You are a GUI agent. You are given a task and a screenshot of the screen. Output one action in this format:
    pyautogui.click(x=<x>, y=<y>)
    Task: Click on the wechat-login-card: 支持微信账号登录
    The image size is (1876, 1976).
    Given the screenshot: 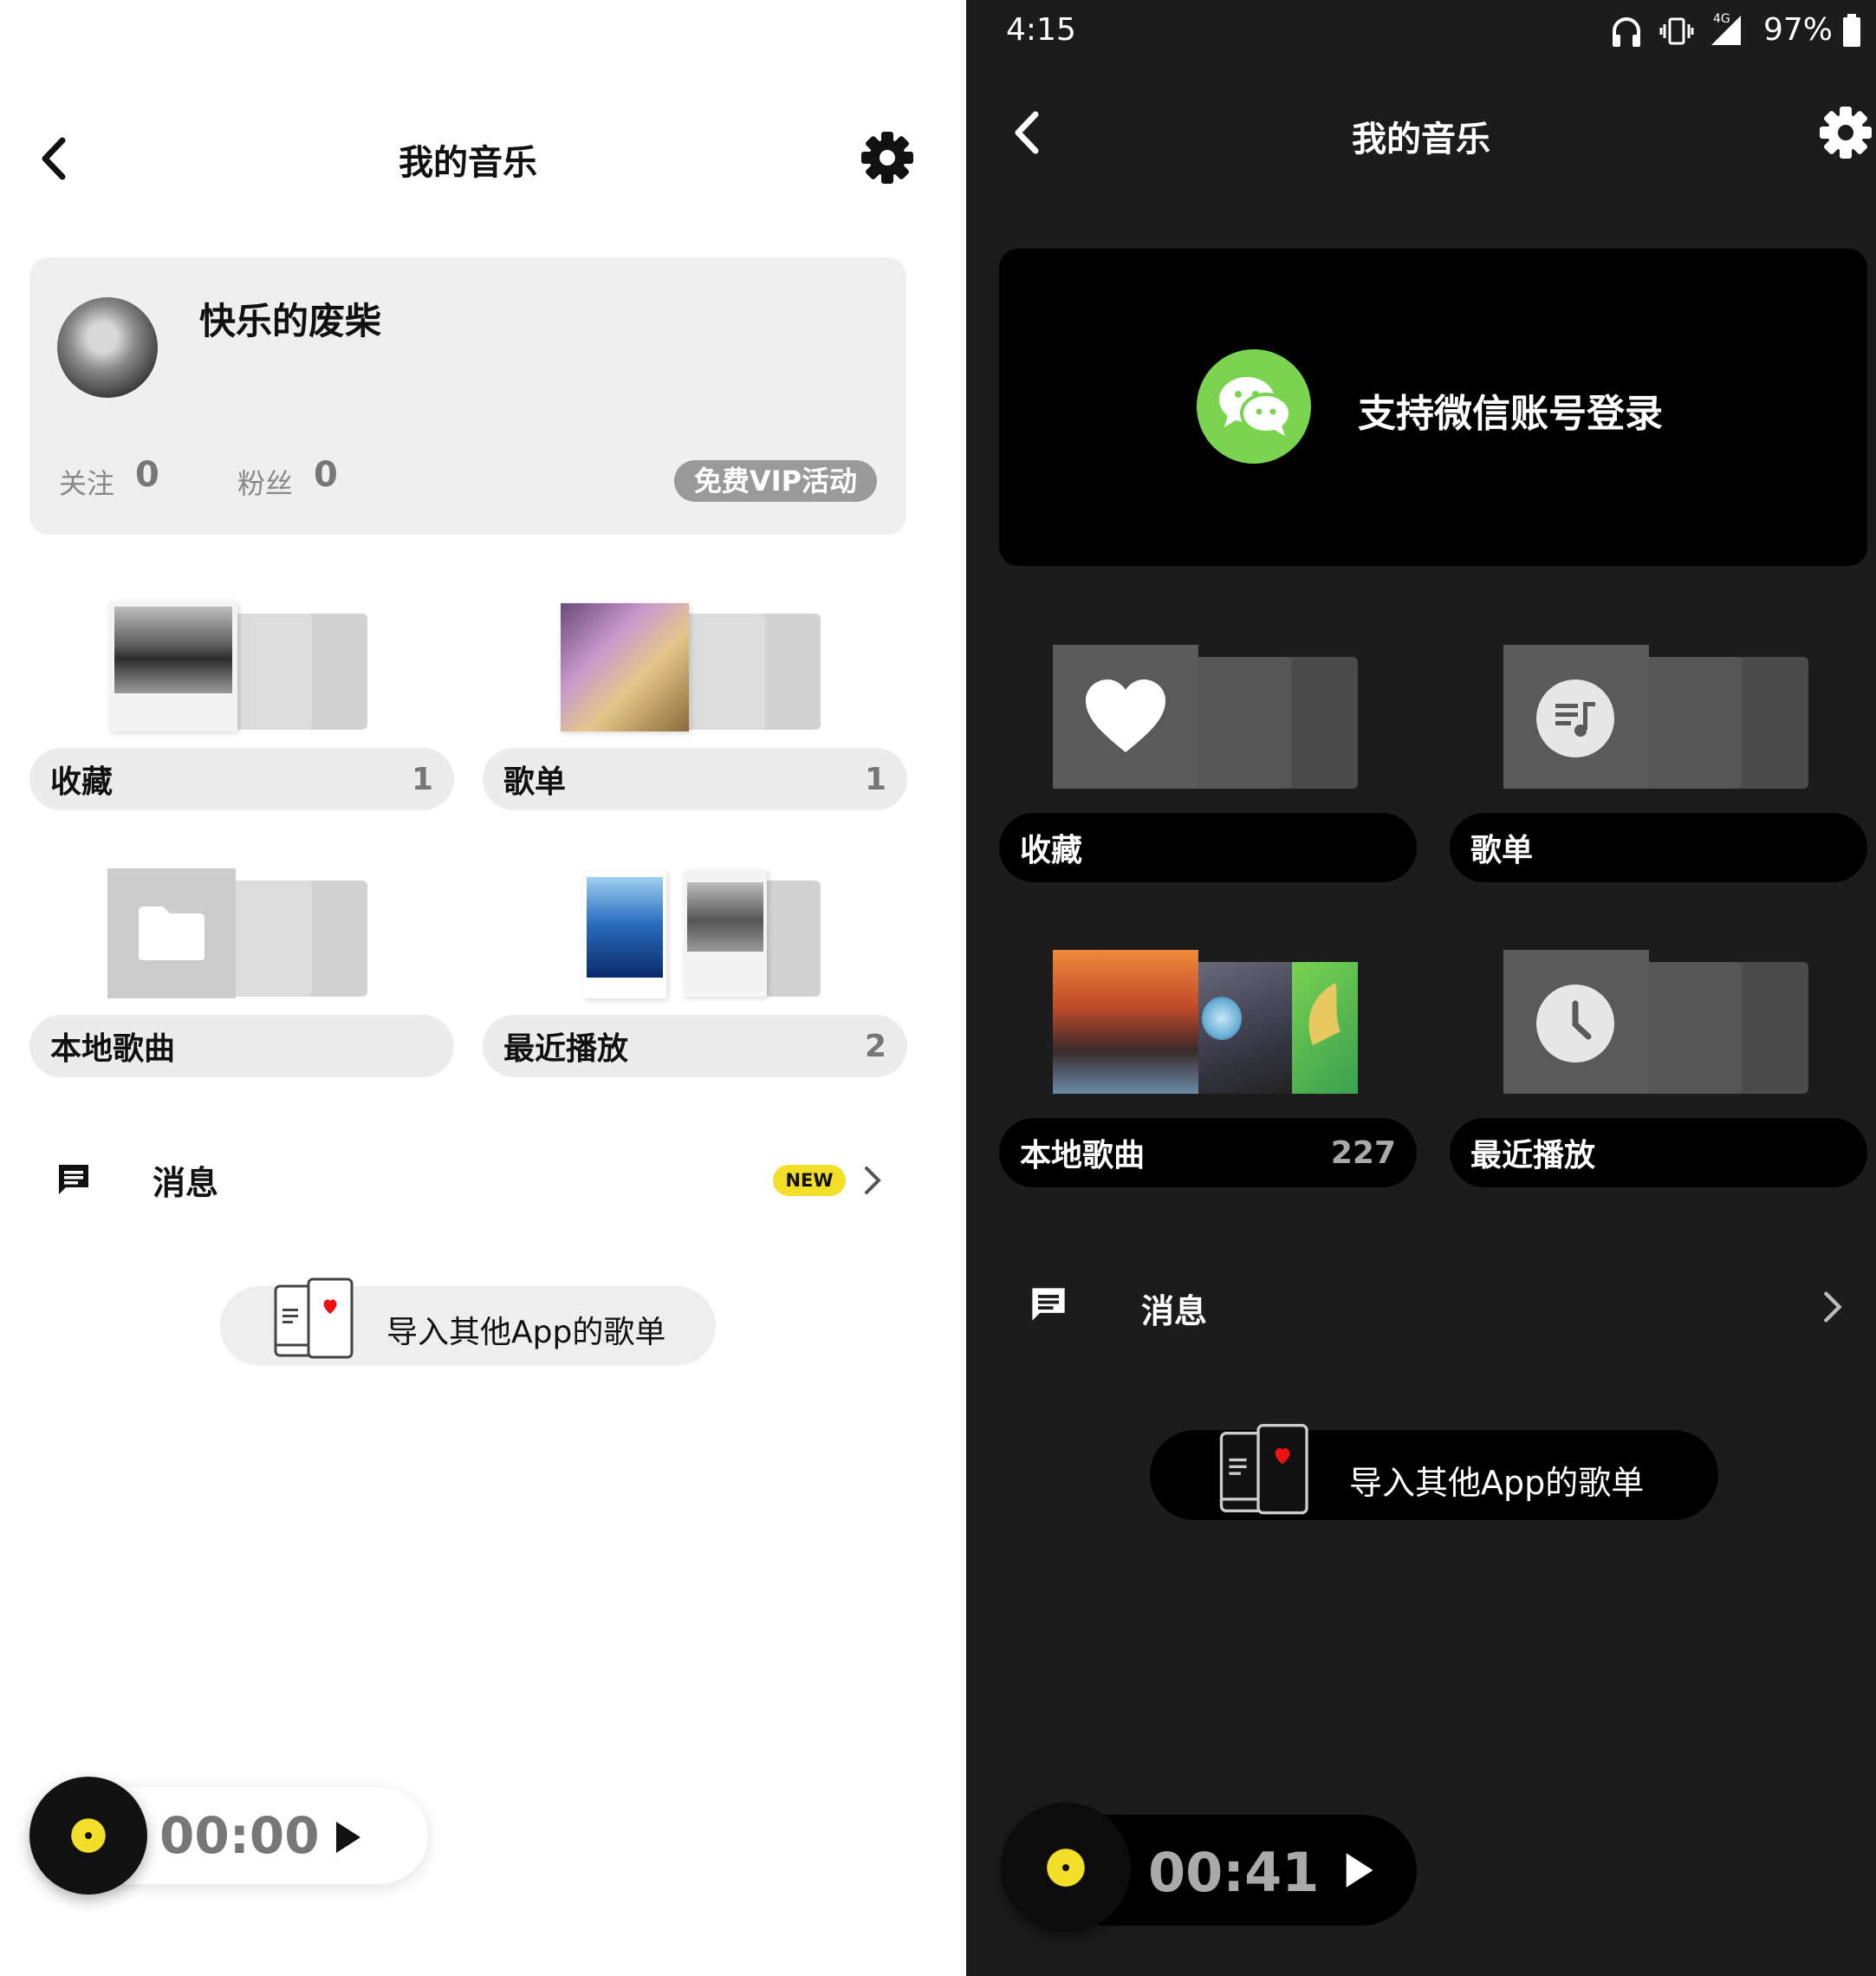 What is the action you would take?
    pyautogui.click(x=1433, y=407)
    